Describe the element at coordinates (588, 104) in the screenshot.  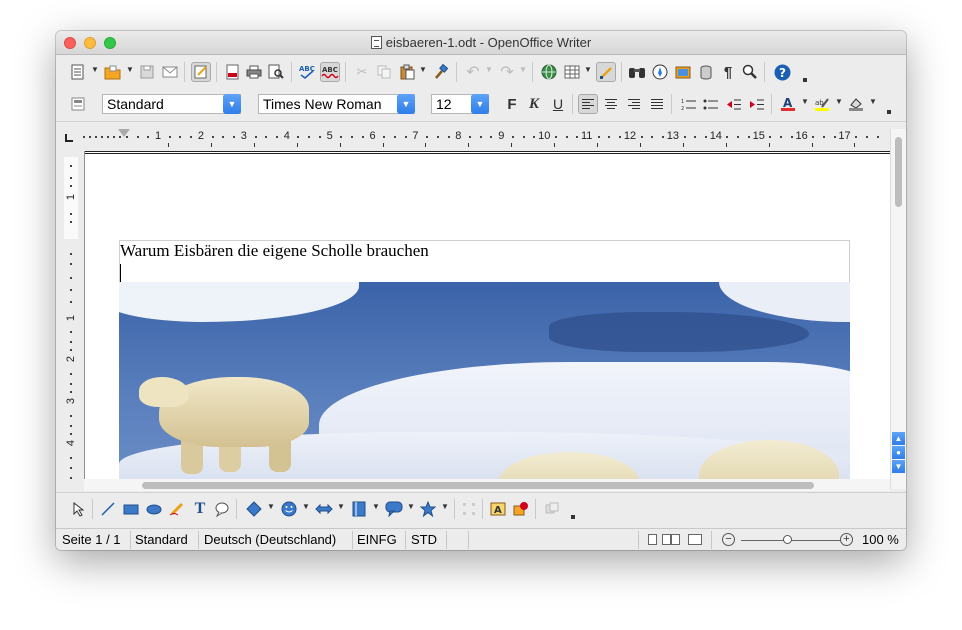
I see `align-left-icon` at that location.